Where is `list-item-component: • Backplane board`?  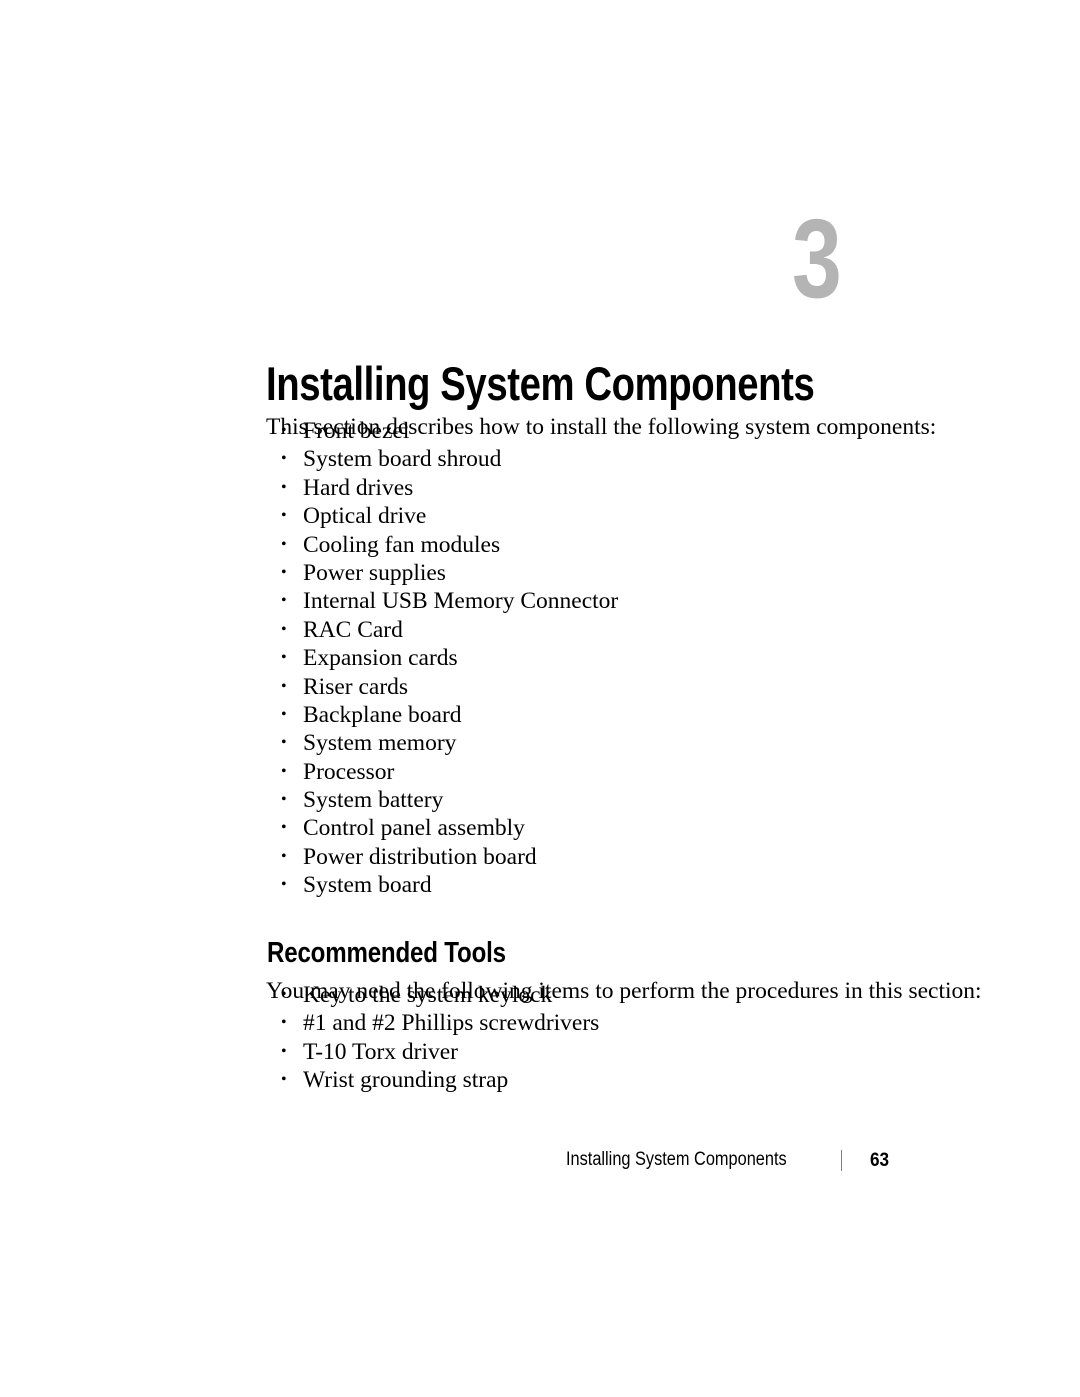 list-item-component: • Backplane board is located at coordinates (442, 715).